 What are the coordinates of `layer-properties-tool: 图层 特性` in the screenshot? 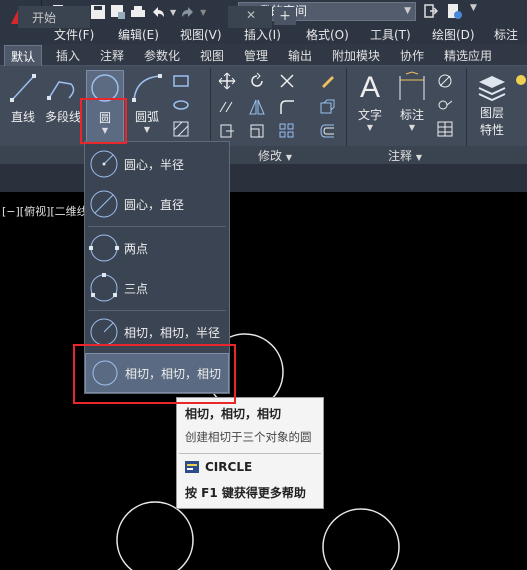 It's located at (492, 104).